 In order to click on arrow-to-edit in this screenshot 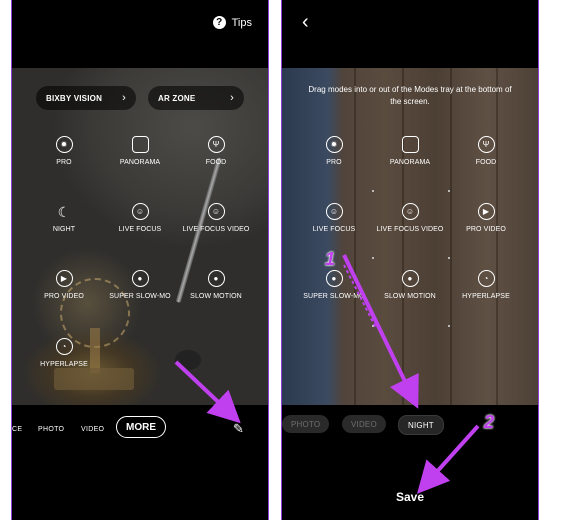, I will do `click(207, 392)`.